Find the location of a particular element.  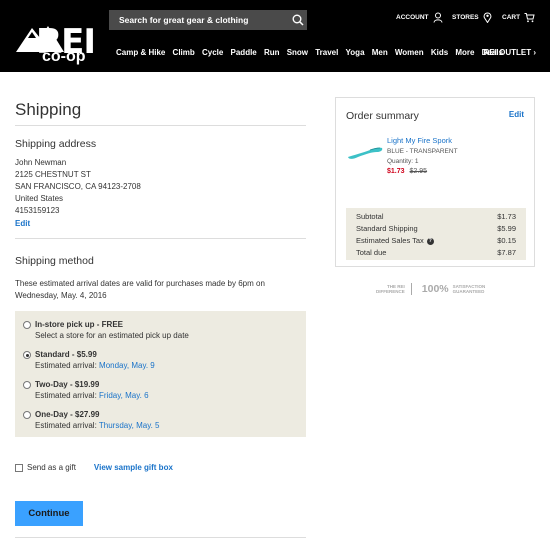

guarantee-right-bottom: GUARANTEED is located at coordinates (468, 291).